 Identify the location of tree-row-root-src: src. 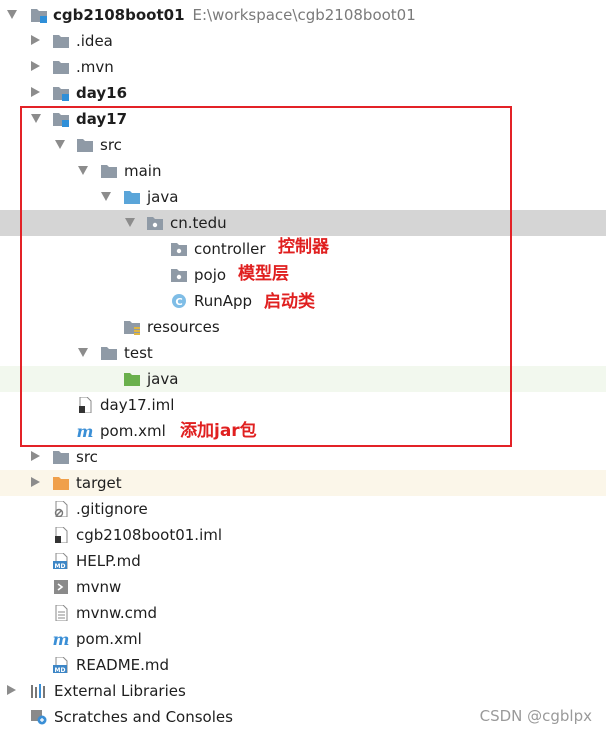
(303, 457).